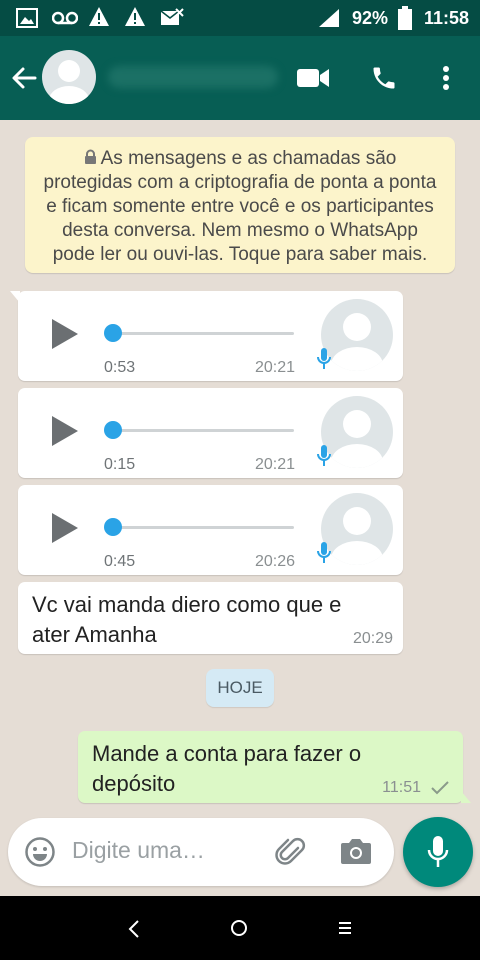 Image resolution: width=480 pixels, height=960 pixels. I want to click on voice-call-button, so click(384, 78).